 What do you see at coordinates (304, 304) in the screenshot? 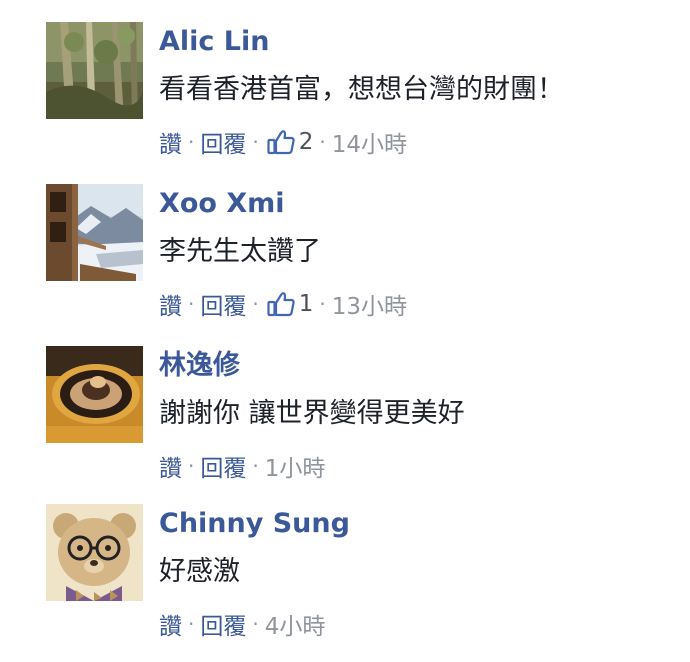
I see `like-count: 1` at bounding box center [304, 304].